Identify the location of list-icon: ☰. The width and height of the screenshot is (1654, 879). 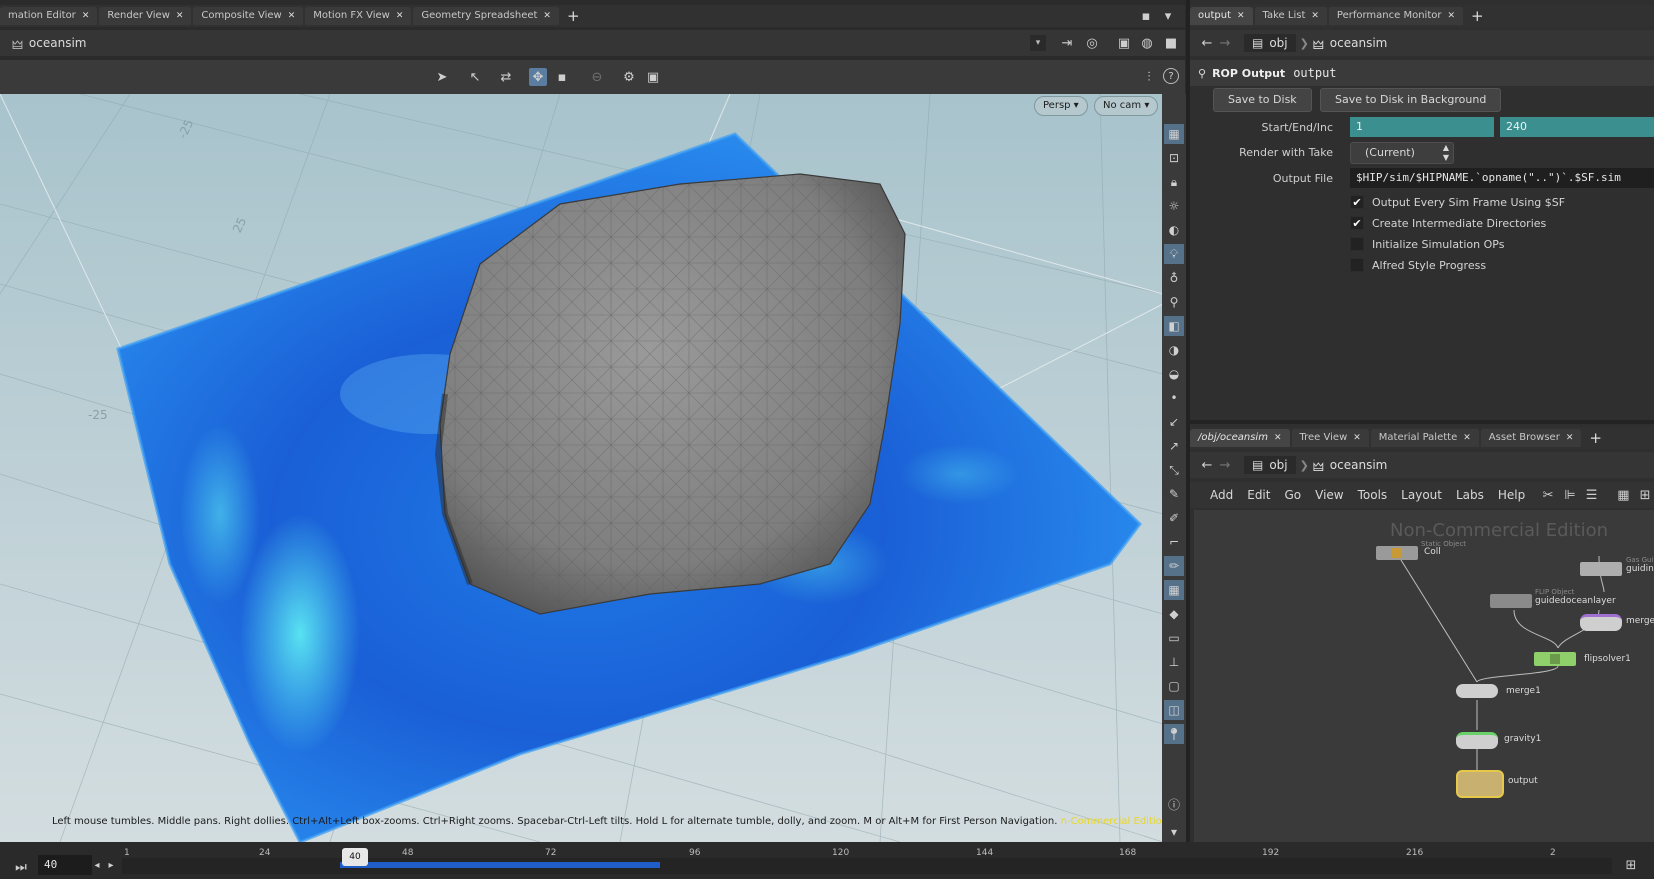
(1592, 495).